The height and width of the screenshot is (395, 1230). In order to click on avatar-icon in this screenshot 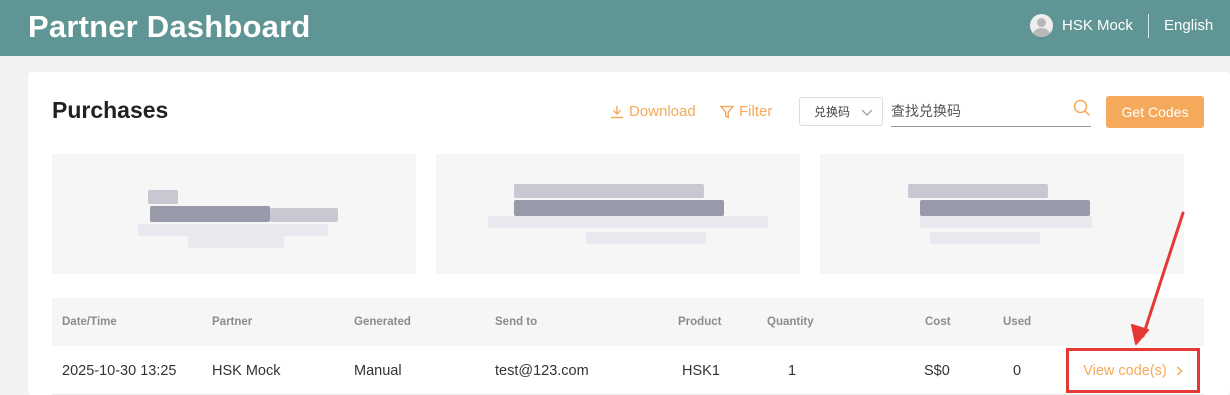, I will do `click(1041, 25)`.